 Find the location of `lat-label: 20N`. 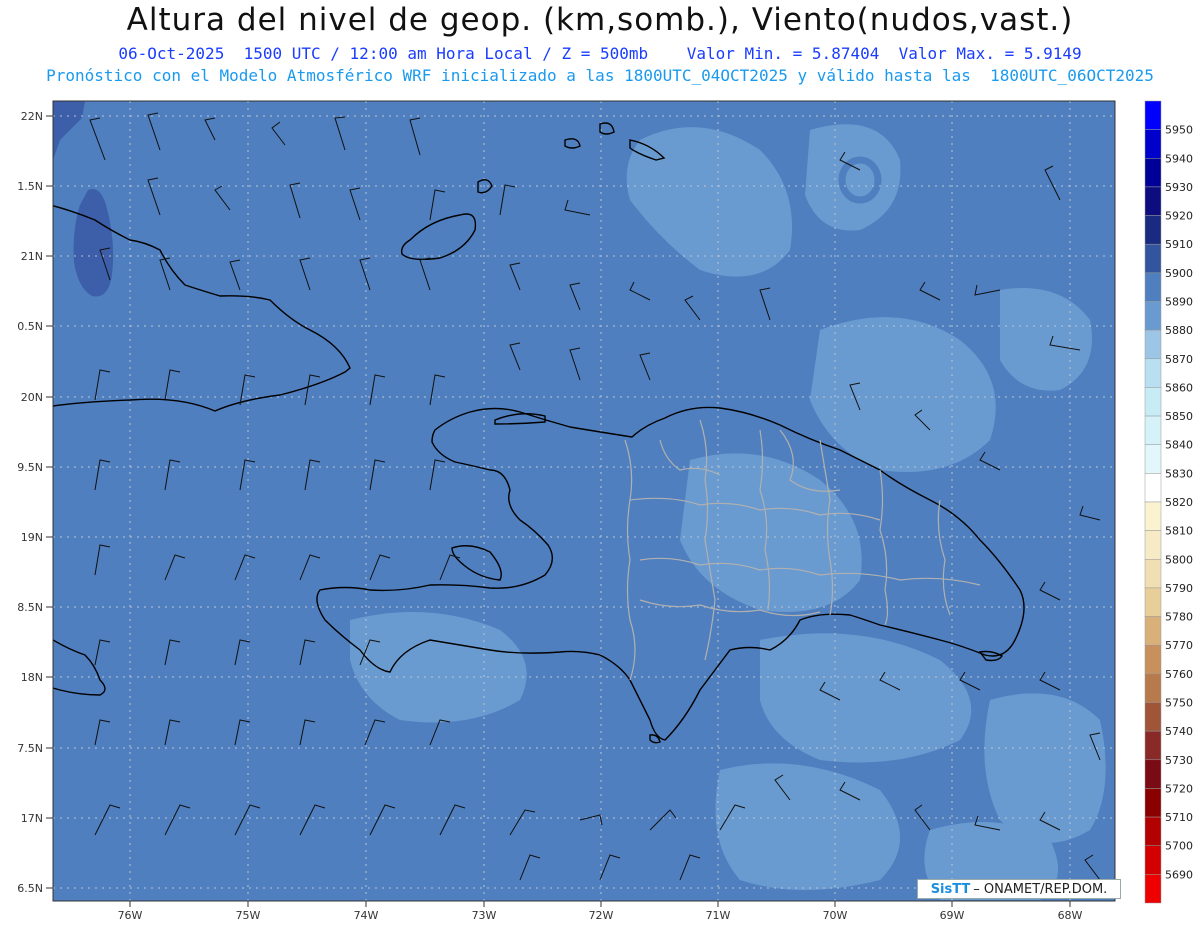

lat-label: 20N is located at coordinates (32, 397).